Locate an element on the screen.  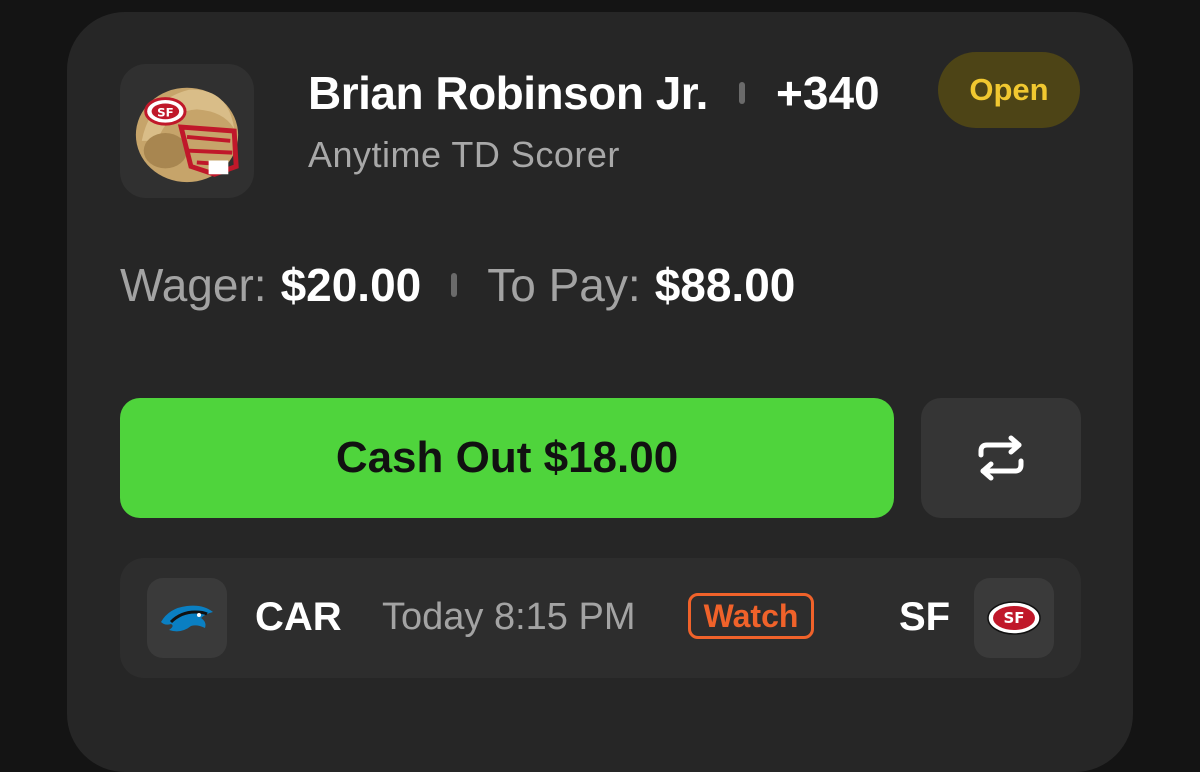
wager-value: $20.00 is located at coordinates (351, 285).